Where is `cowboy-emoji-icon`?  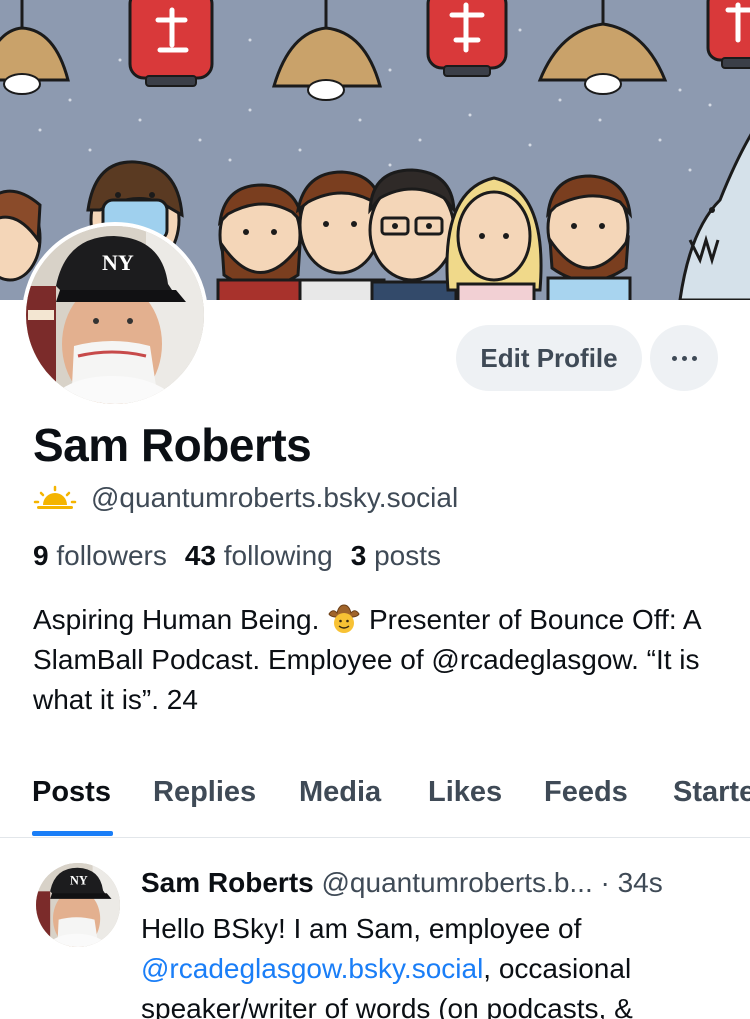 cowboy-emoji-icon is located at coordinates (344, 618).